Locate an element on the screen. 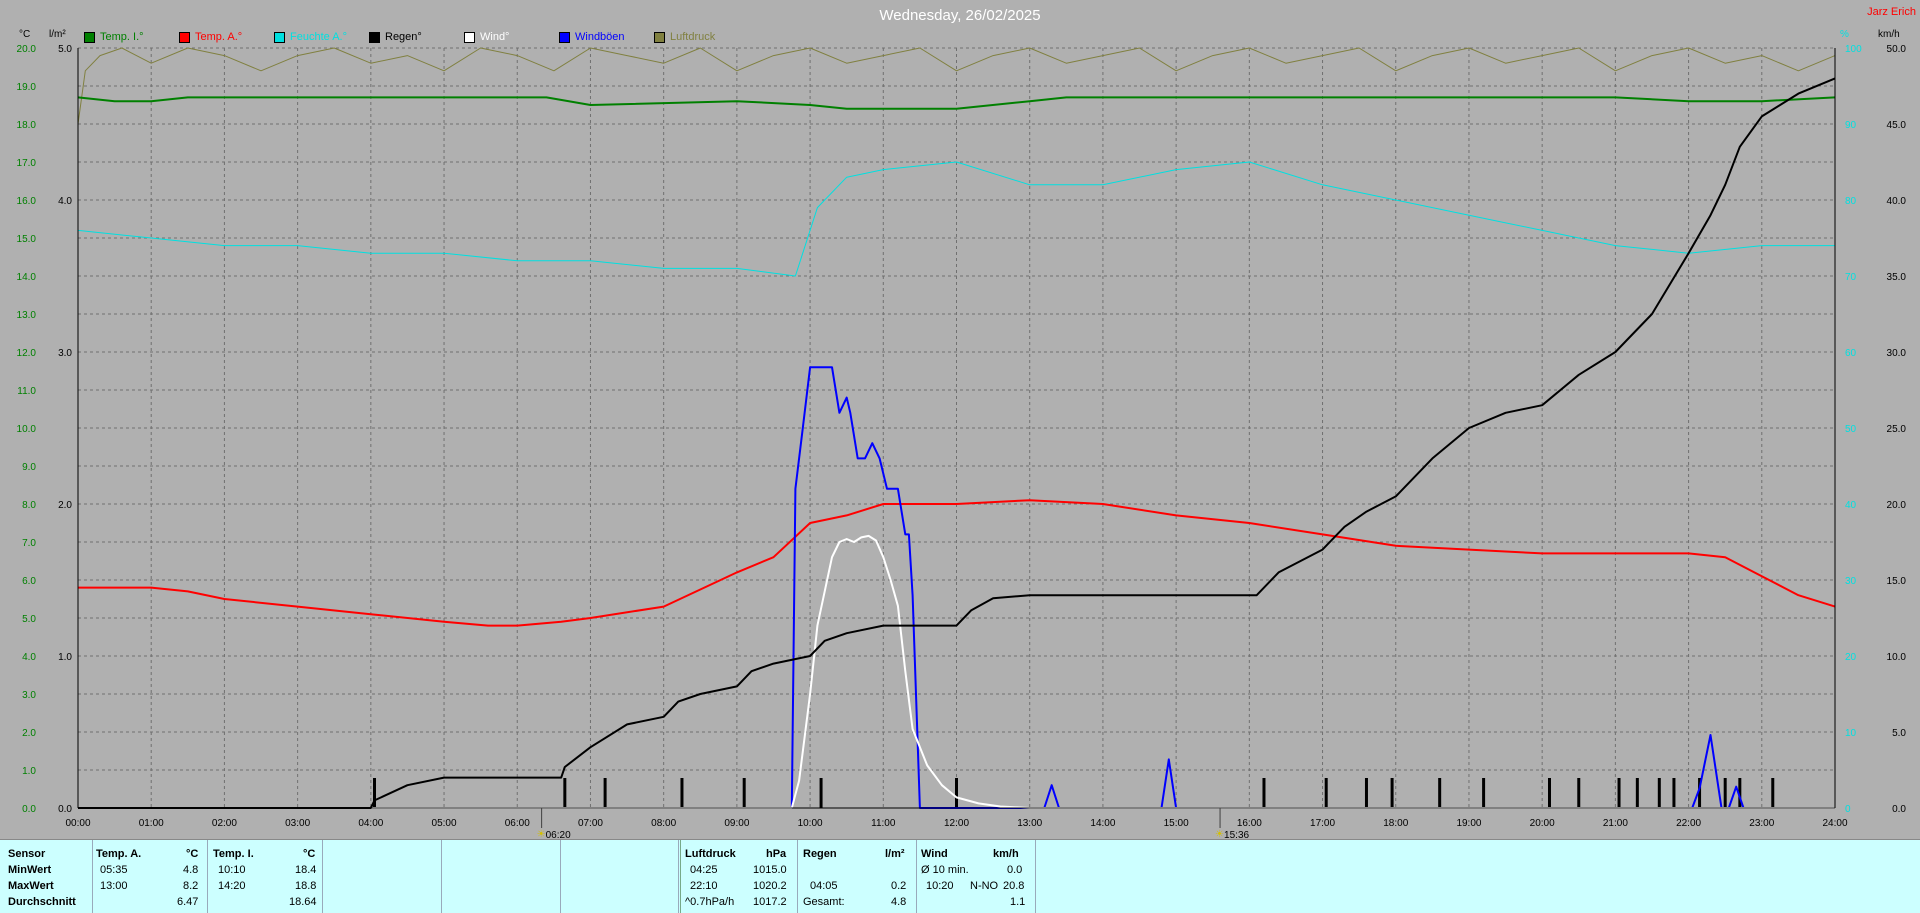 The image size is (1920, 913). sunset-time: 15:36 is located at coordinates (1236, 834).